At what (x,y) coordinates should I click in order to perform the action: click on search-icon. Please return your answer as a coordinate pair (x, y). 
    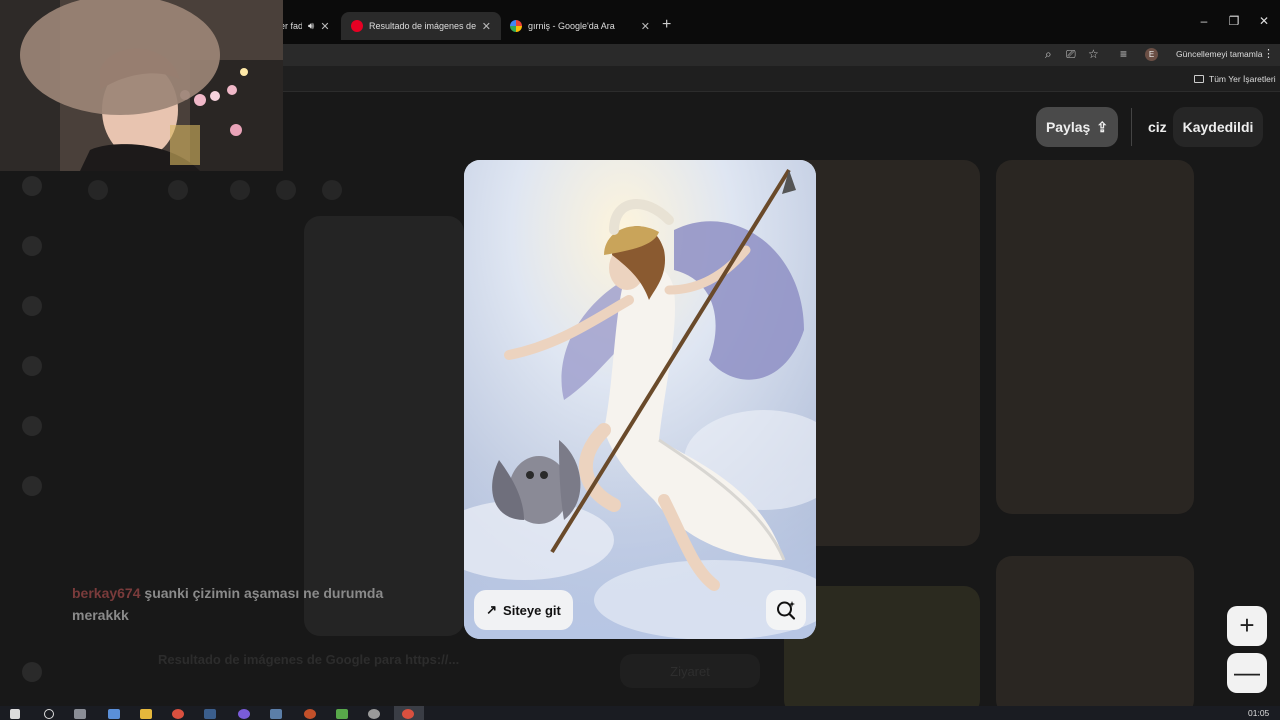
    Looking at the image, I should click on (49, 714).